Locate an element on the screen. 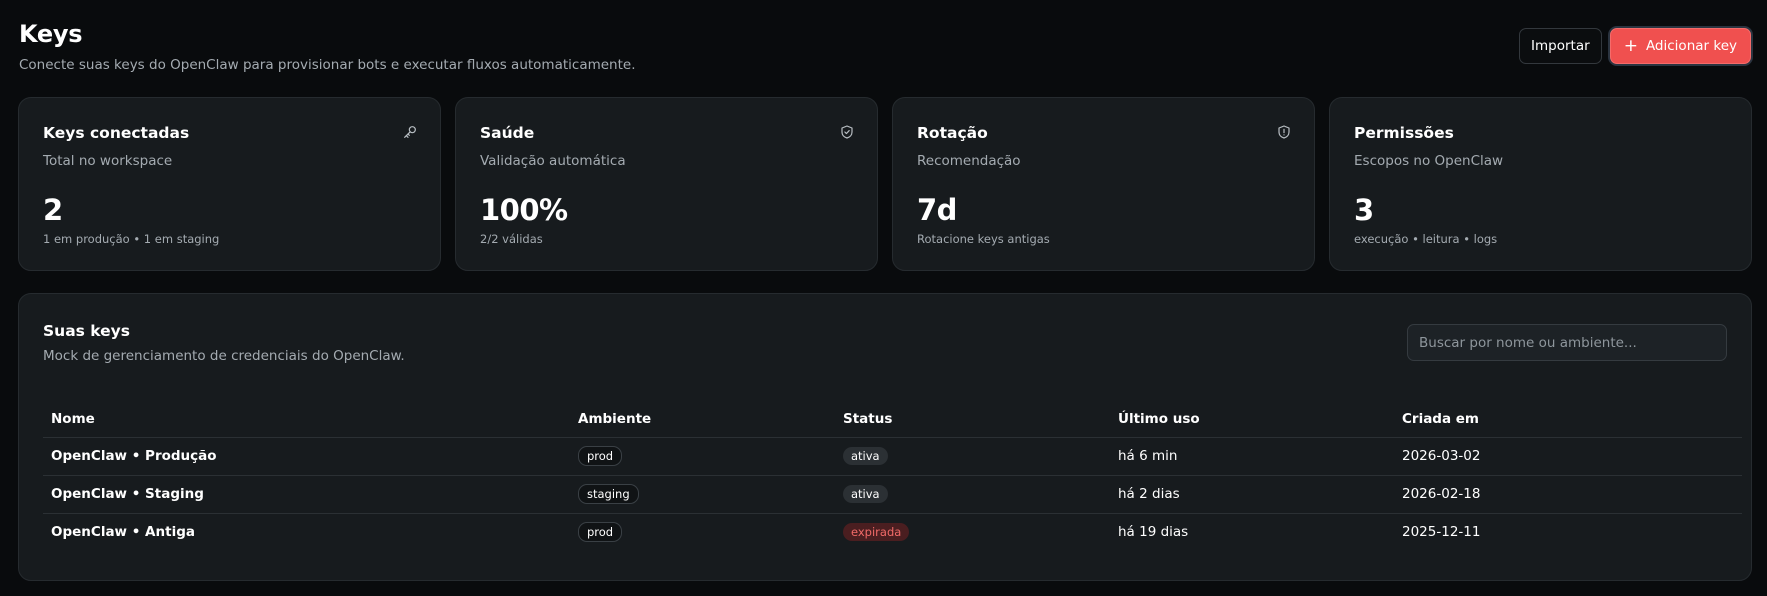  key-name: OpenClaw • Produção is located at coordinates (306, 456).